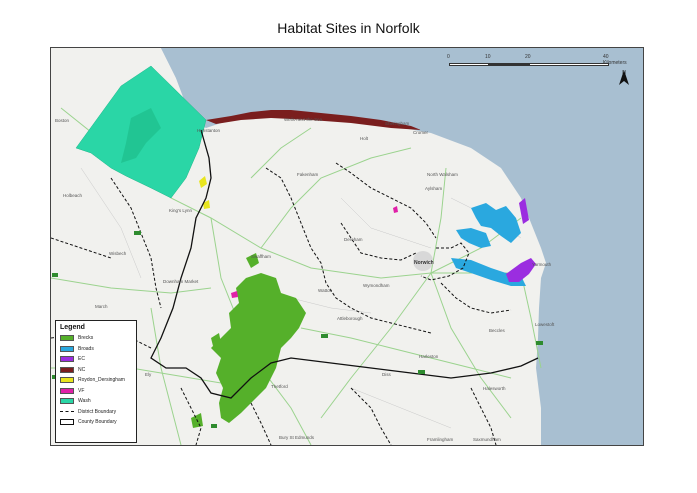 The width and height of the screenshot is (697, 493). What do you see at coordinates (448, 57) in the screenshot?
I see `scale-tick: 0` at bounding box center [448, 57].